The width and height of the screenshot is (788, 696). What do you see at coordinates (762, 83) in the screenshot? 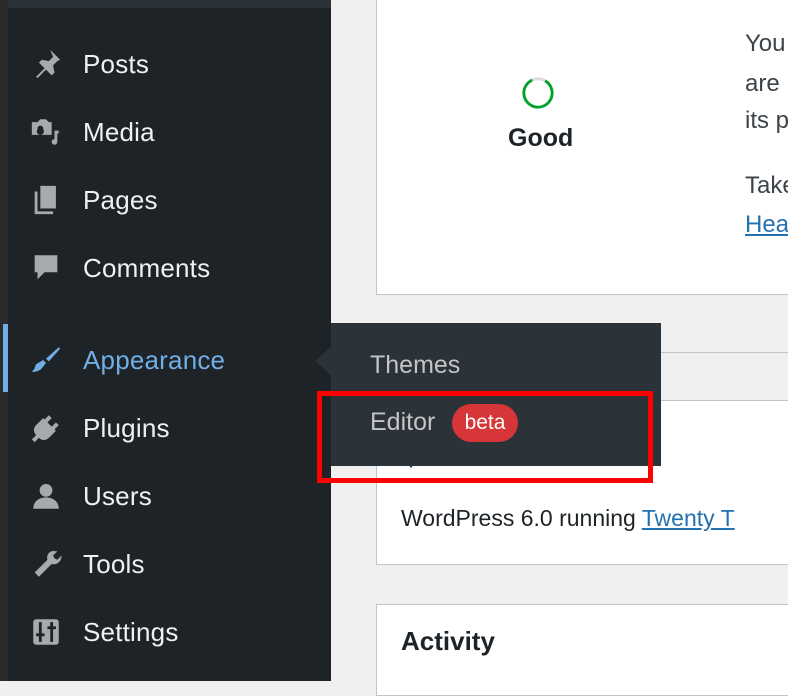
I see `health-text-line: are` at bounding box center [762, 83].